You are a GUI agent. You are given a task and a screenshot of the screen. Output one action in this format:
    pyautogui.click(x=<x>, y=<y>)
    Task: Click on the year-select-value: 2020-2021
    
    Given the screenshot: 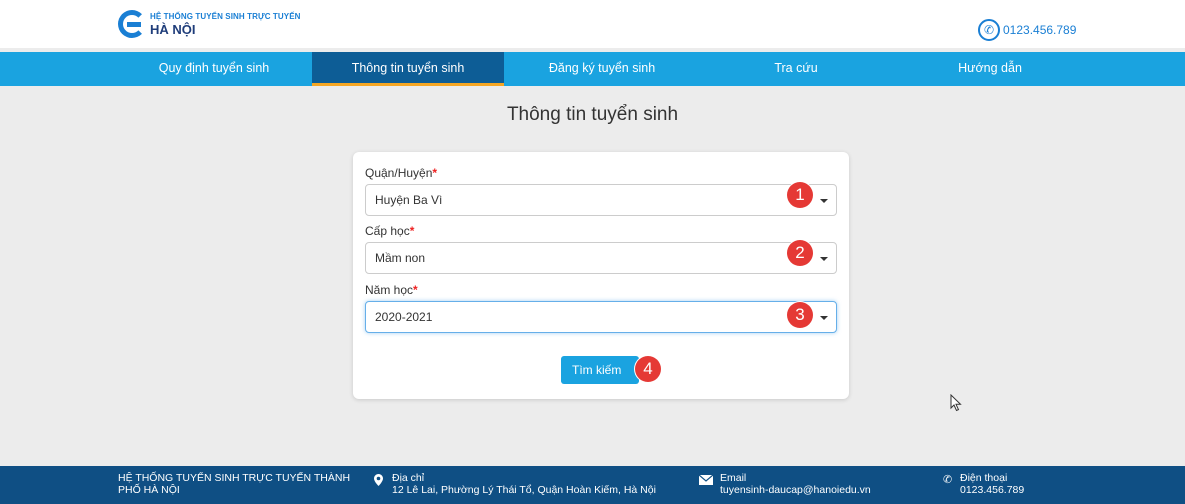 What is the action you would take?
    pyautogui.click(x=404, y=317)
    